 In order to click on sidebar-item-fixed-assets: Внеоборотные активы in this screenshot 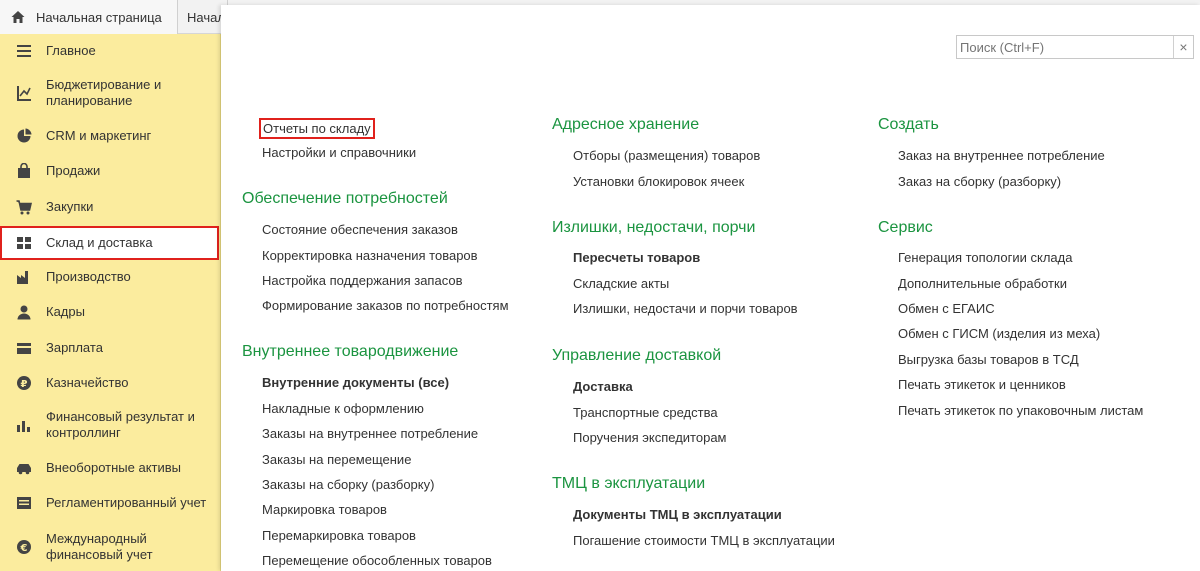, I will do `click(110, 468)`.